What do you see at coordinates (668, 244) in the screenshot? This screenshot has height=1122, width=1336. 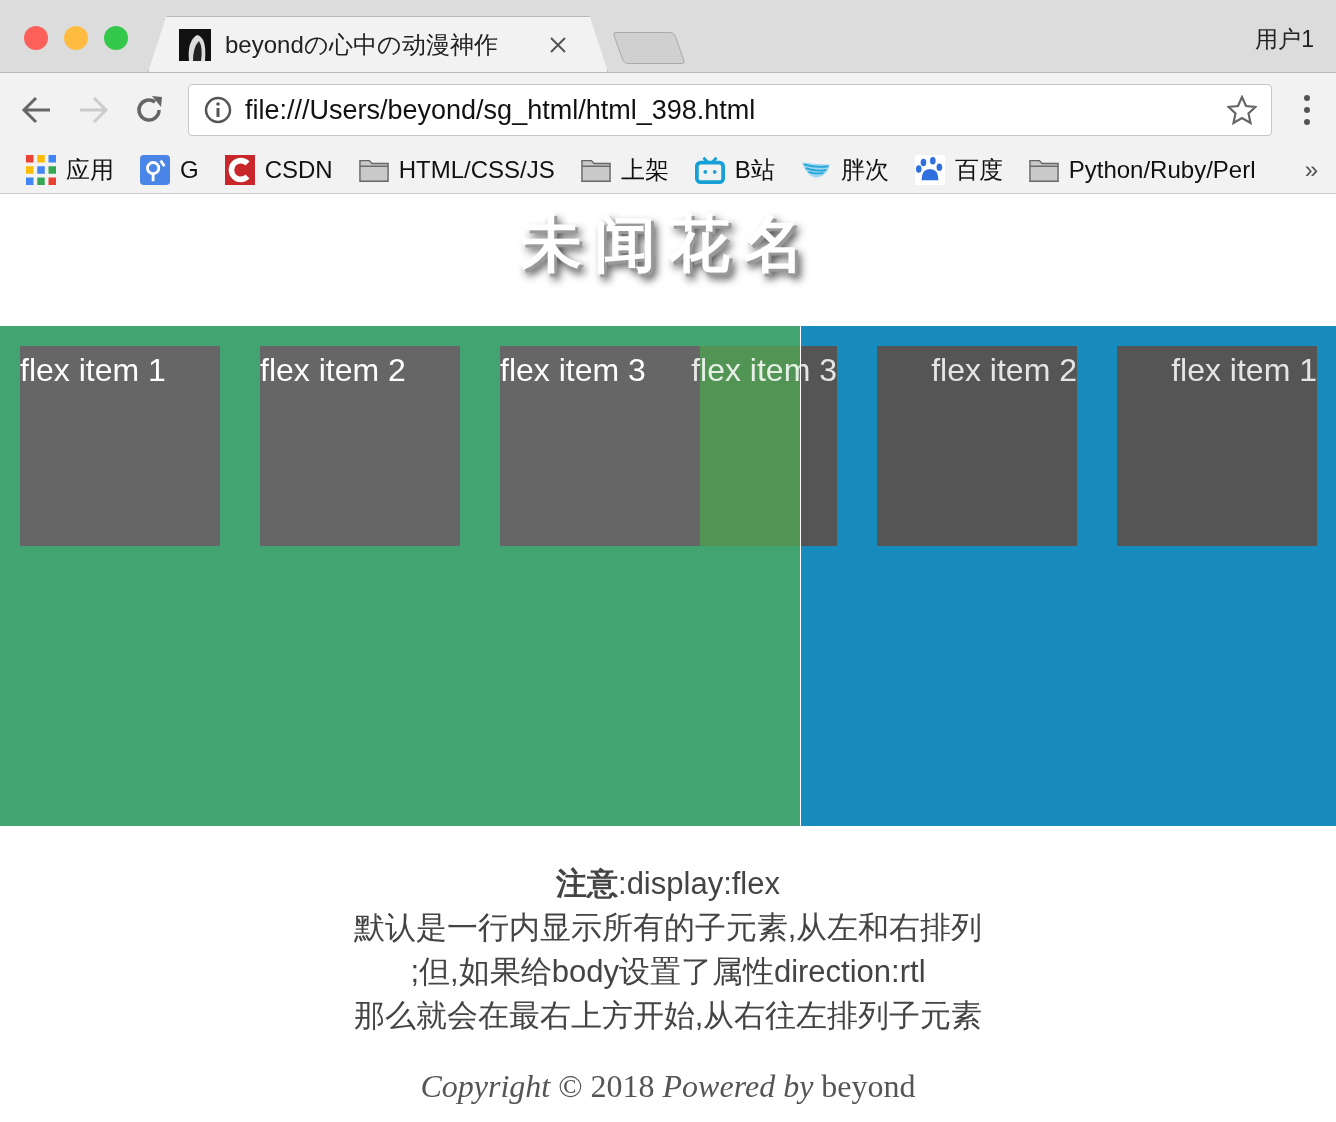 I see `page-heading: 未闻花名` at bounding box center [668, 244].